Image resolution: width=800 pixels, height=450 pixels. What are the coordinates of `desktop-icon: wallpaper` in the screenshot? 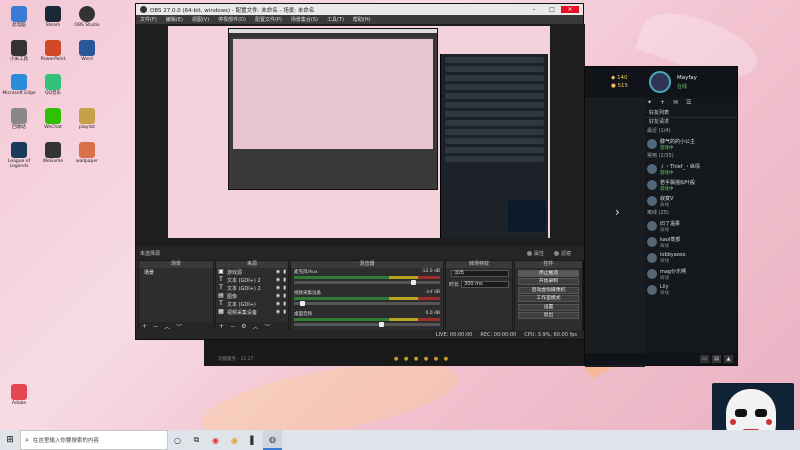 It's located at (87, 157).